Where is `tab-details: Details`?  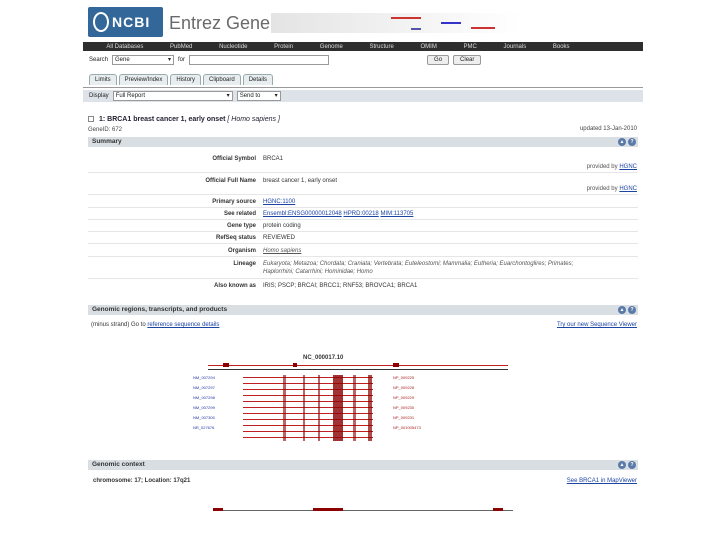
tab-details: Details is located at coordinates (258, 79).